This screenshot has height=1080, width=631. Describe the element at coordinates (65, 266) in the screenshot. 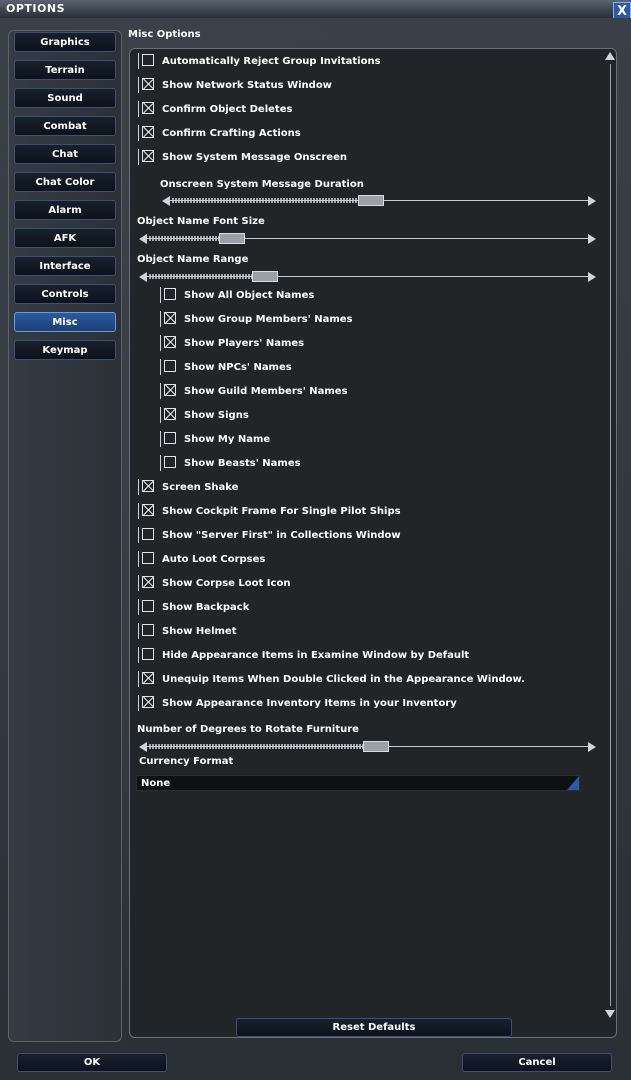

I see `sidebar-item-interface: Interface` at that location.